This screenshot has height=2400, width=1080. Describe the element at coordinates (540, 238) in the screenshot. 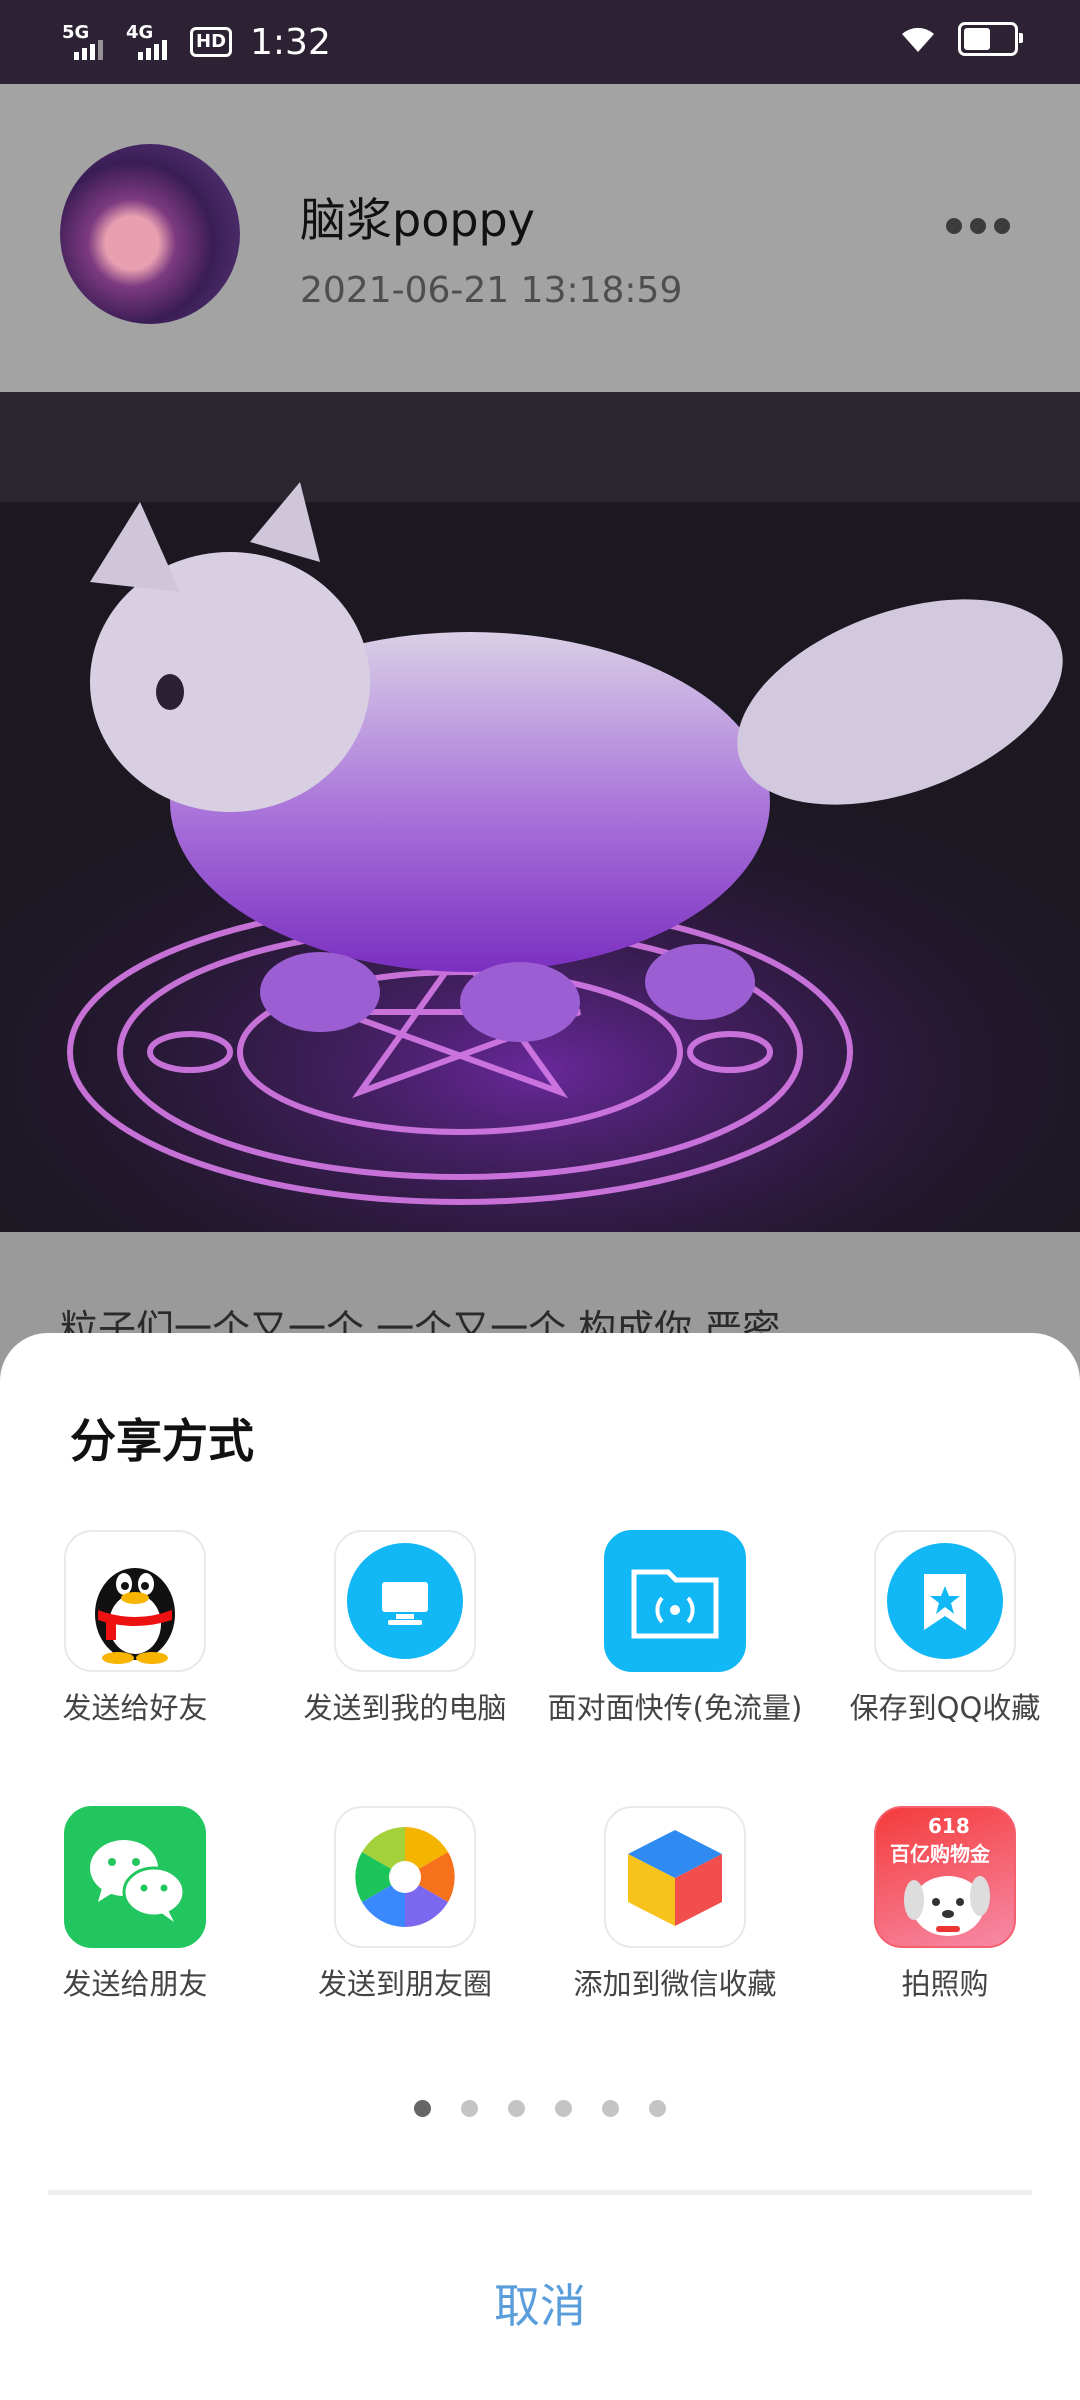

I see `post-header: 脑浆poppy 2021-06-21 13:18:59` at that location.